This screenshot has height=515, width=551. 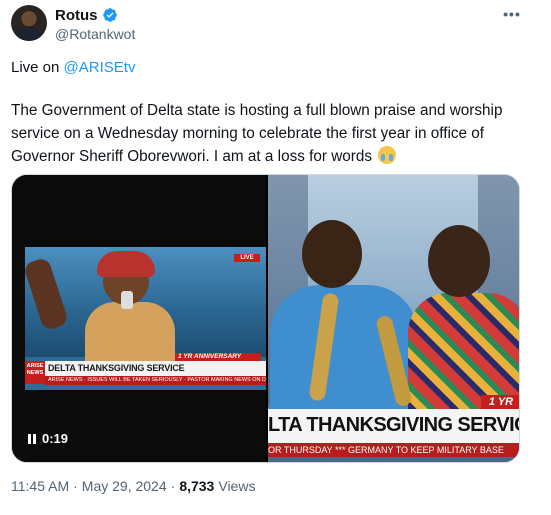 I want to click on video-duration: 0:19, so click(x=55, y=438).